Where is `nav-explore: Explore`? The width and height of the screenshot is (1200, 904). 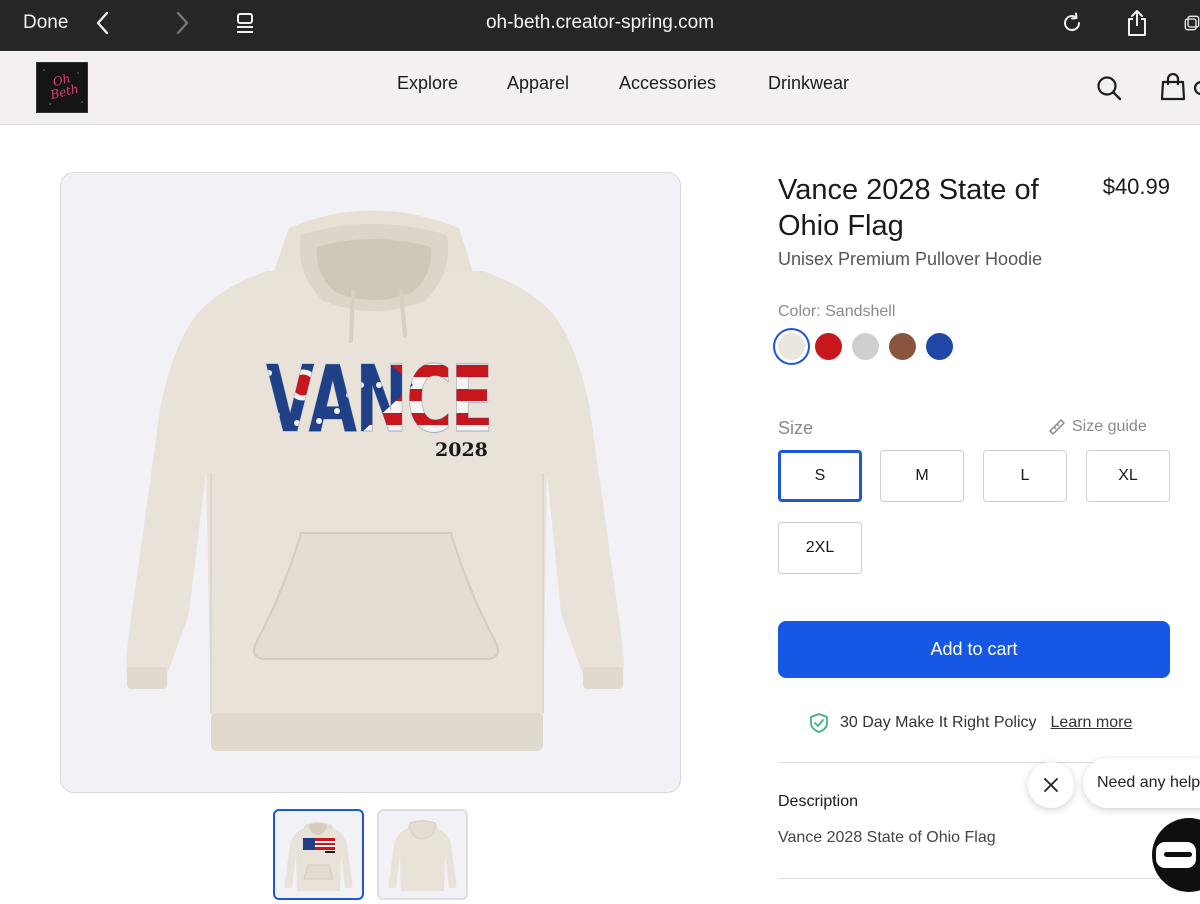
nav-explore: Explore is located at coordinates (427, 83).